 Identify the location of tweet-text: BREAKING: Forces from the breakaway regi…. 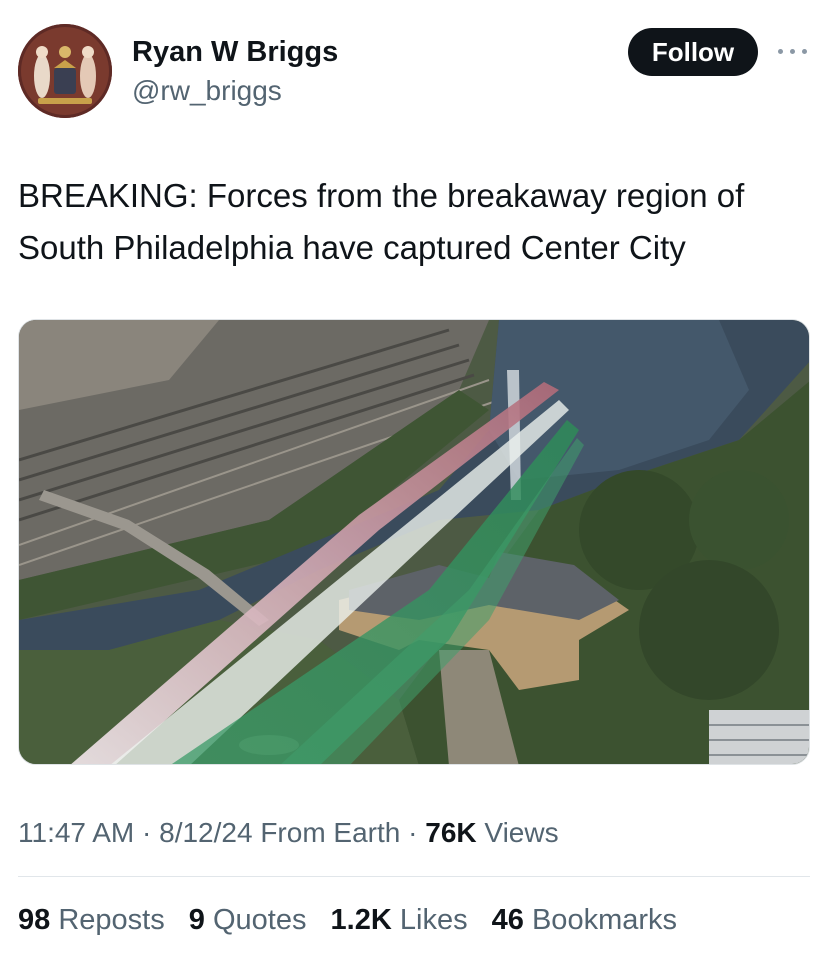
(381, 221).